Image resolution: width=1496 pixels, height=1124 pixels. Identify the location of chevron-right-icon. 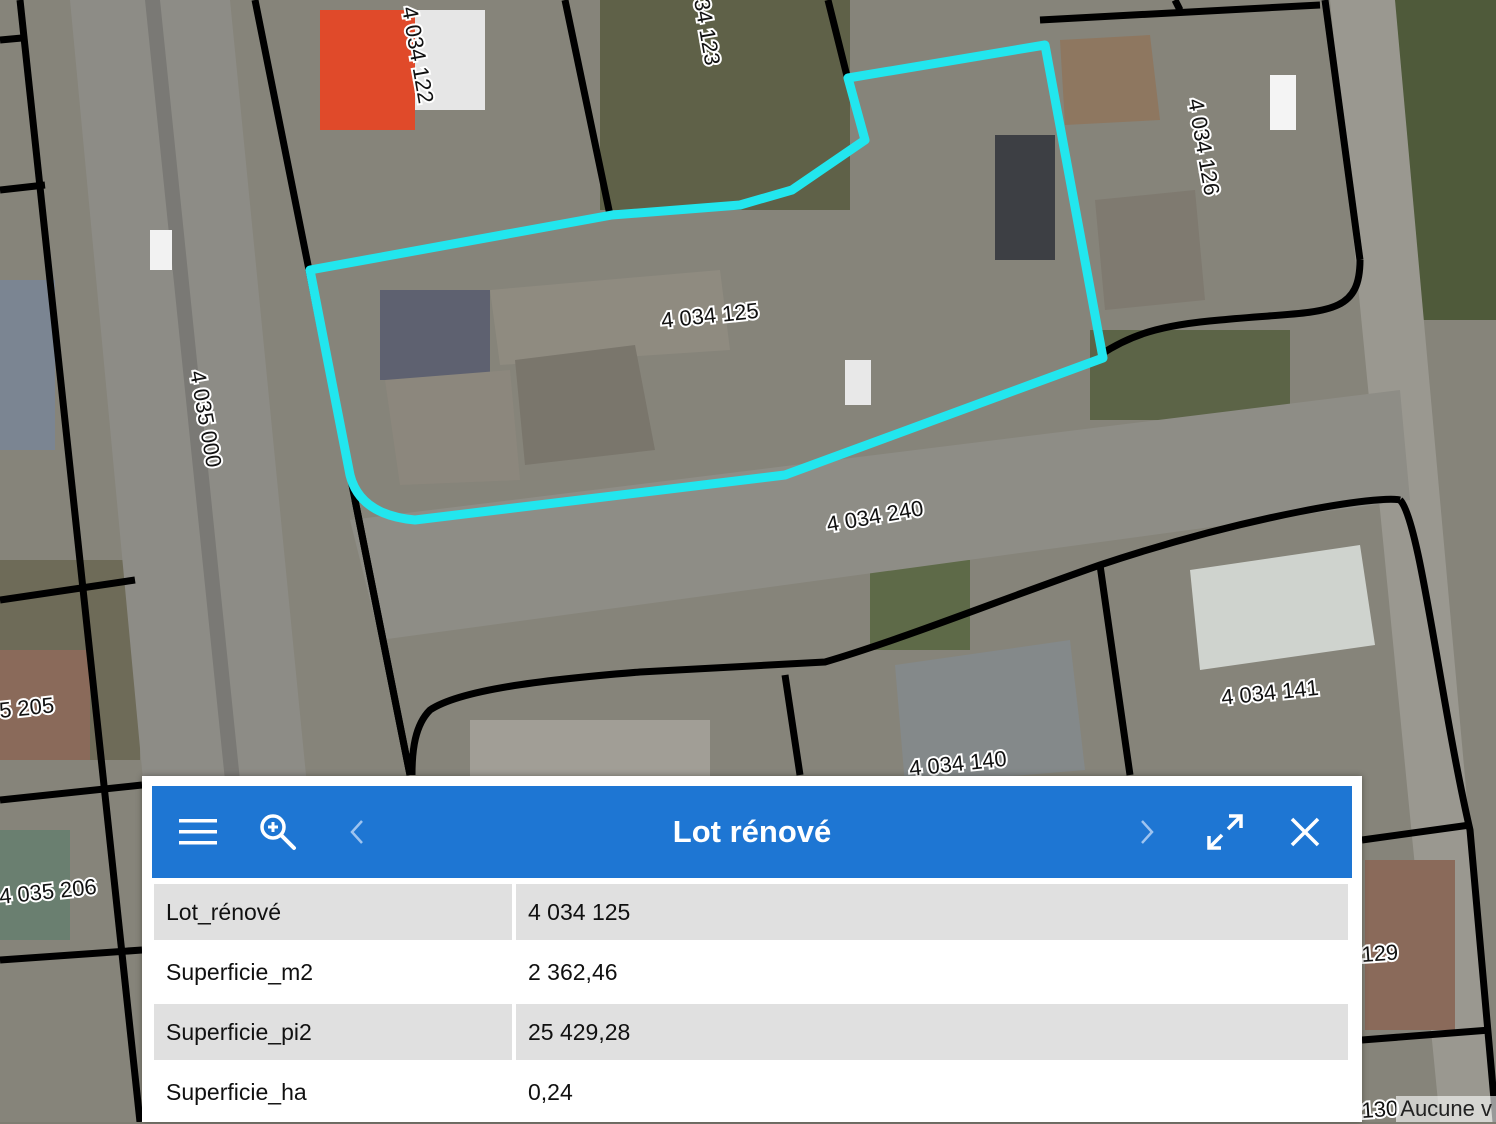
(1147, 832).